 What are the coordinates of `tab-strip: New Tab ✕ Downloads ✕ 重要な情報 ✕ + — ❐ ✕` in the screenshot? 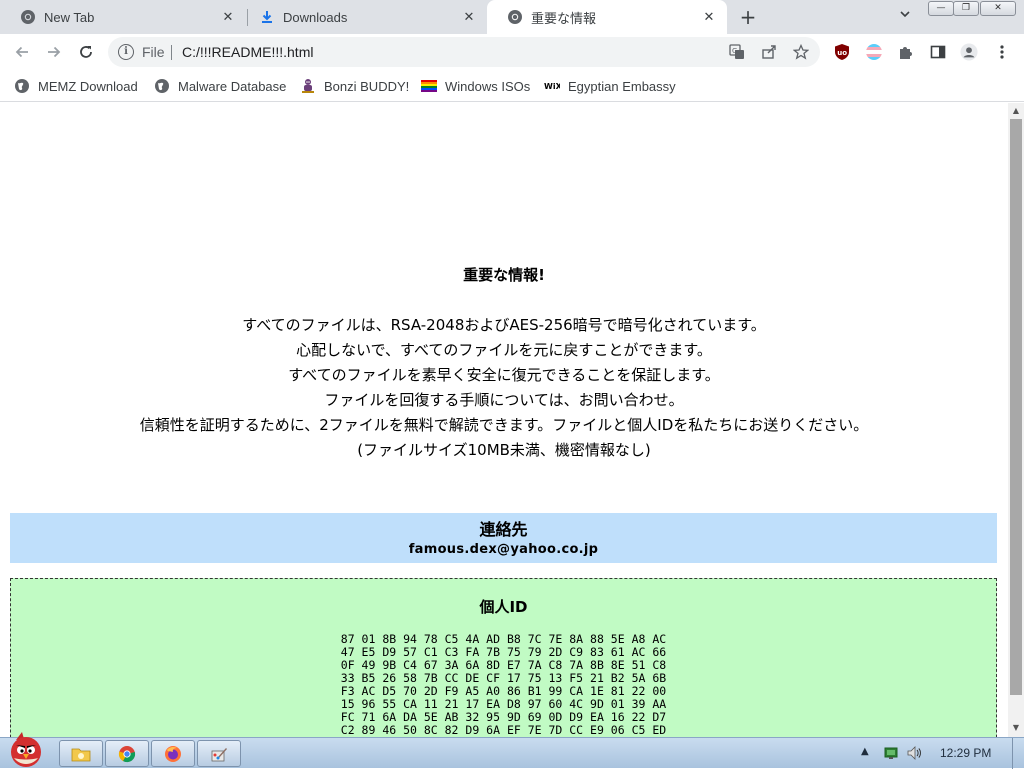 It's located at (512, 17).